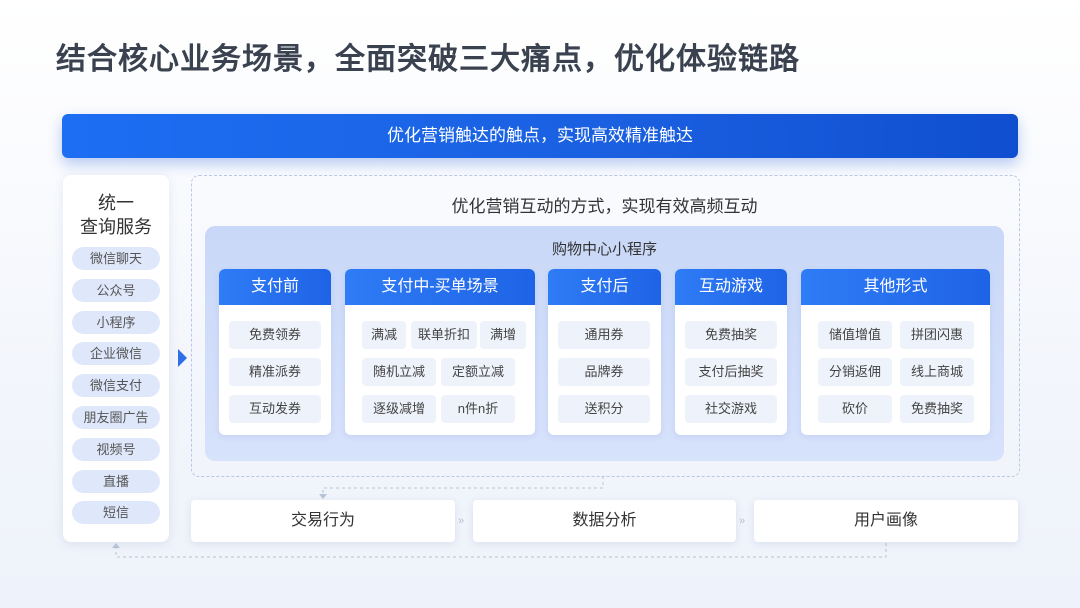 The image size is (1080, 608). Describe the element at coordinates (604, 521) in the screenshot. I see `box-data-analysis: 数据分析` at that location.